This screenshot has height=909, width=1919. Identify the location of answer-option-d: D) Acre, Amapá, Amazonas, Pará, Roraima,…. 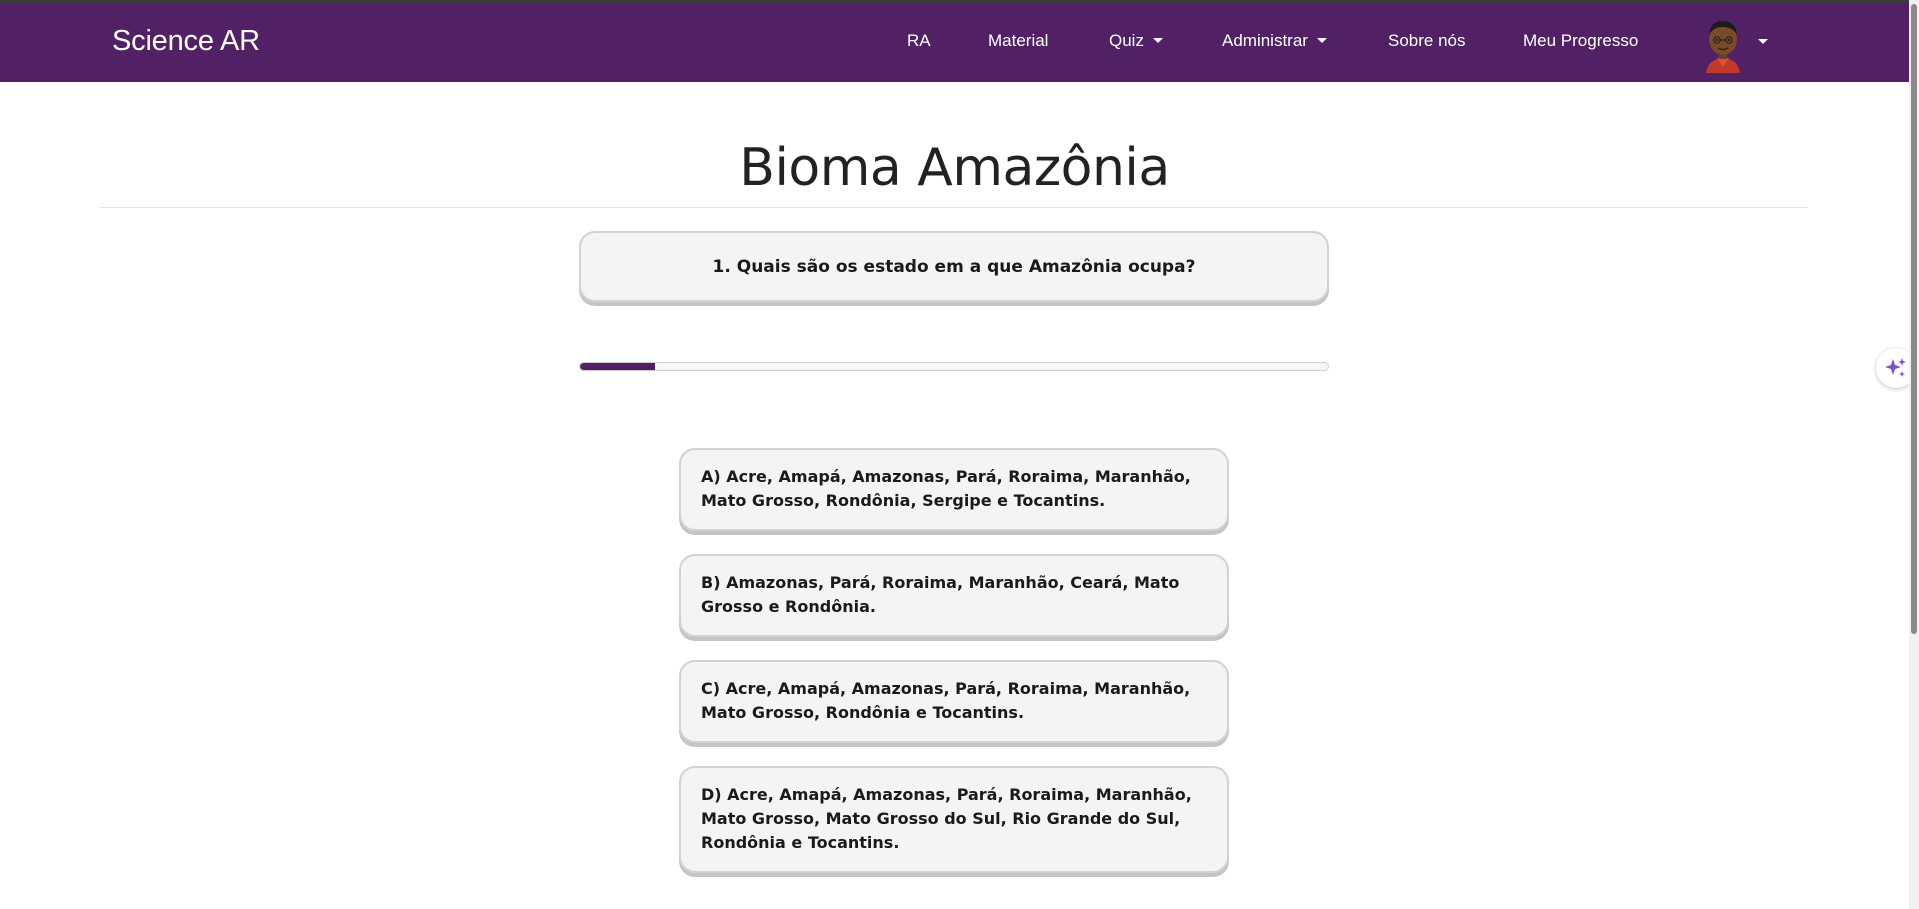
(954, 819).